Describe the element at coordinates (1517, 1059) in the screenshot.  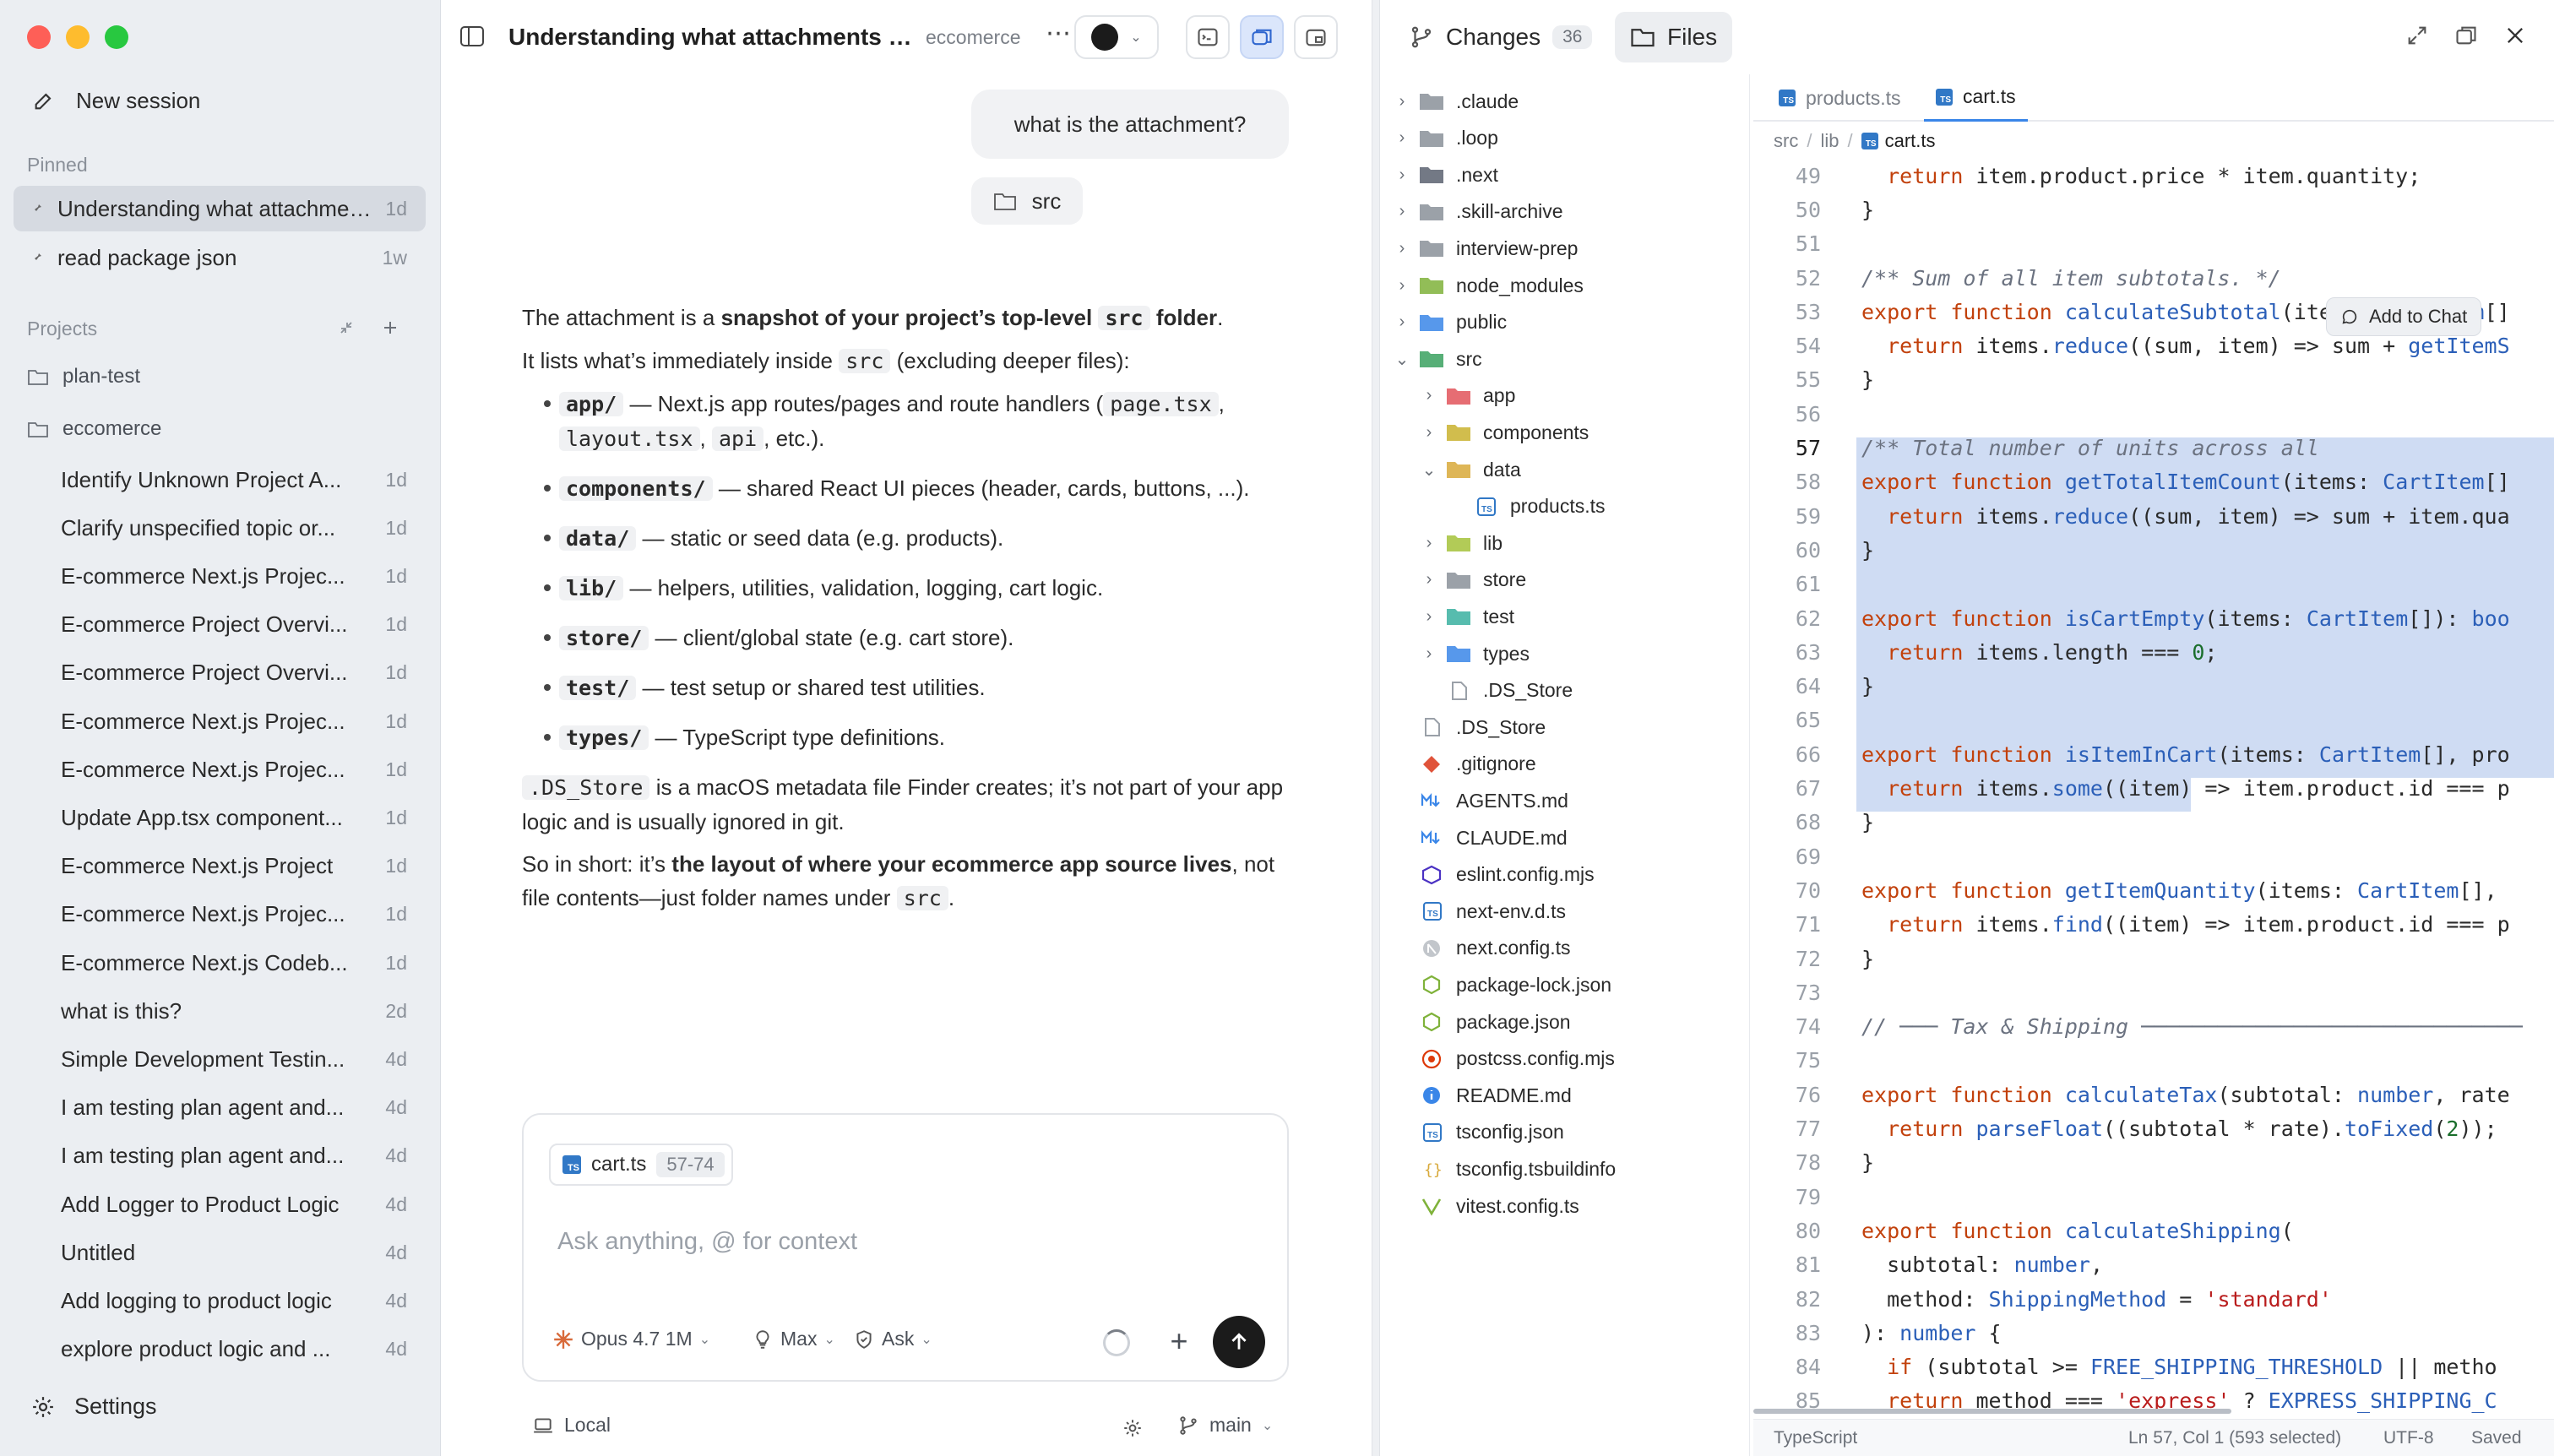
I see `tree-file: postcss.config.mjs` at that location.